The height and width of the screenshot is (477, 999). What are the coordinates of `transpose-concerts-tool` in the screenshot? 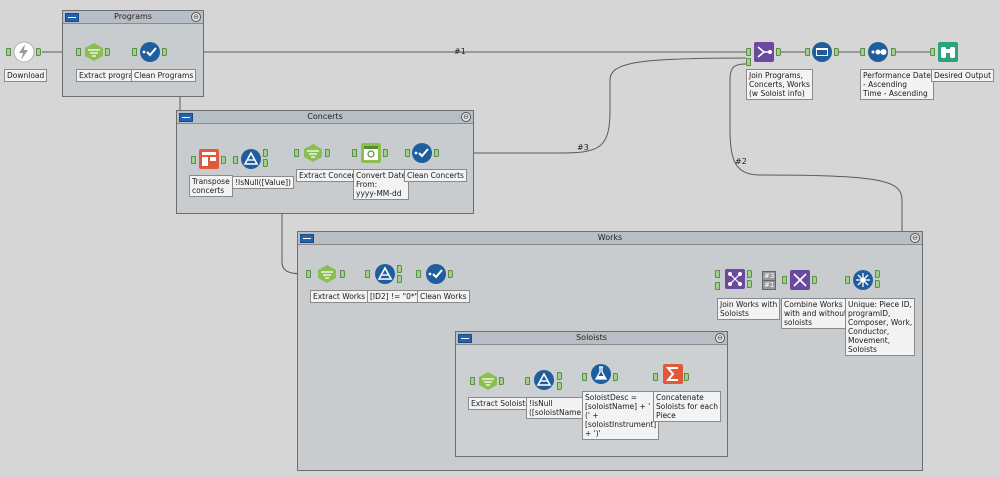 It's located at (209, 159).